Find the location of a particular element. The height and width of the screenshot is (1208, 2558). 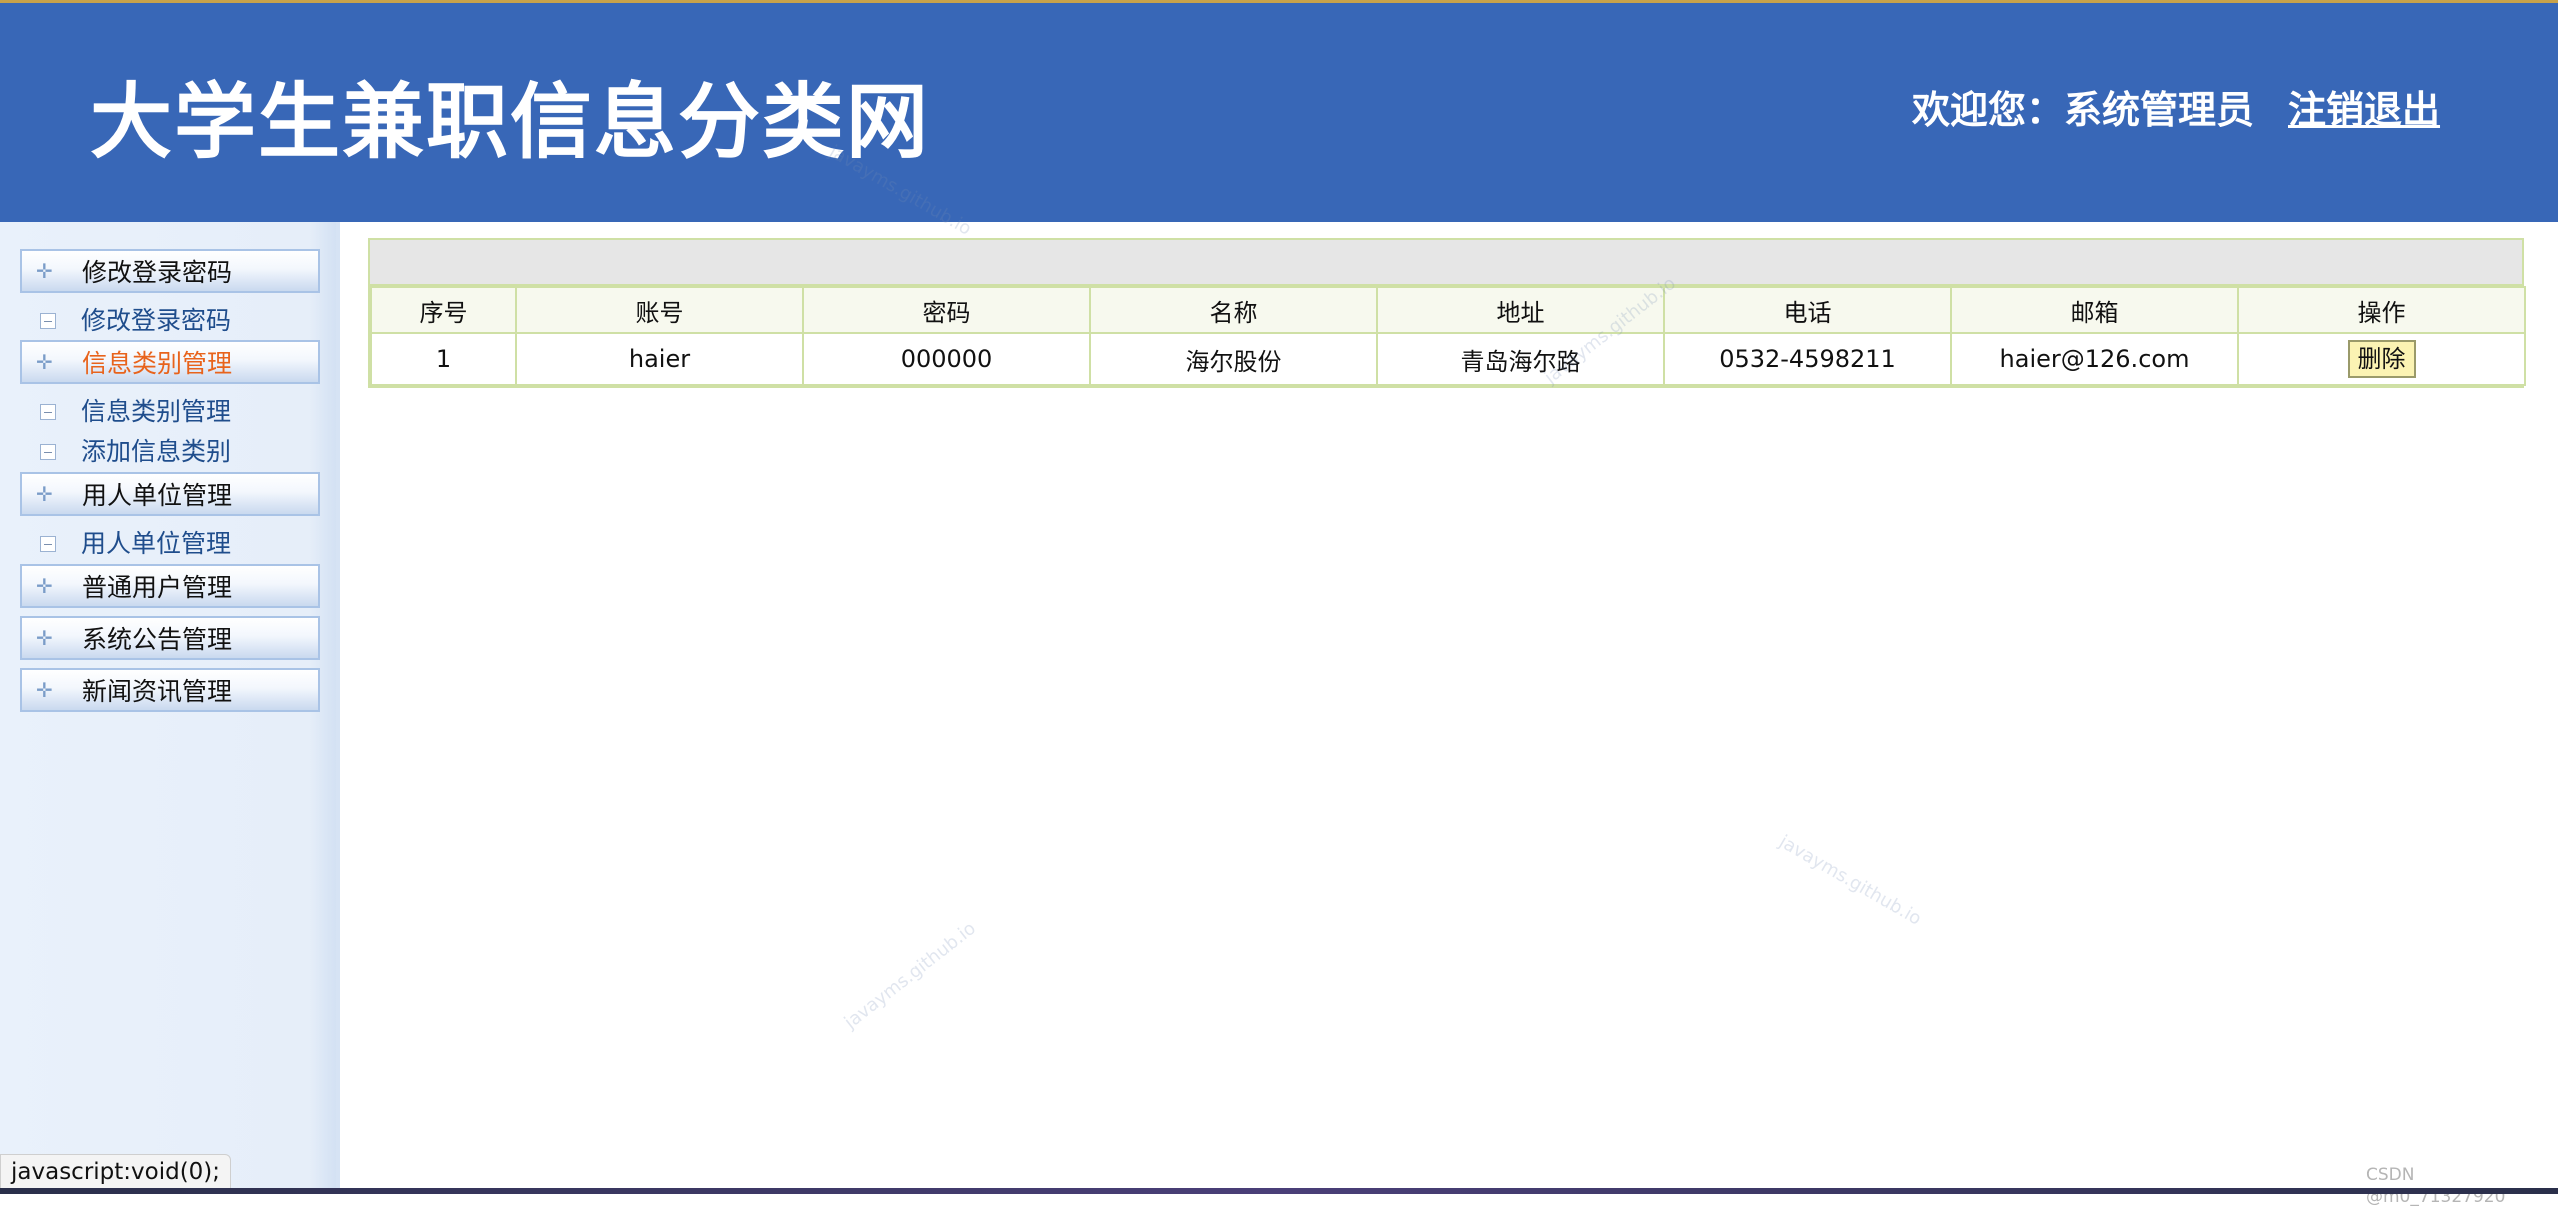

menu-group-news: ✛ 新闻资讯管理 is located at coordinates (170, 690).